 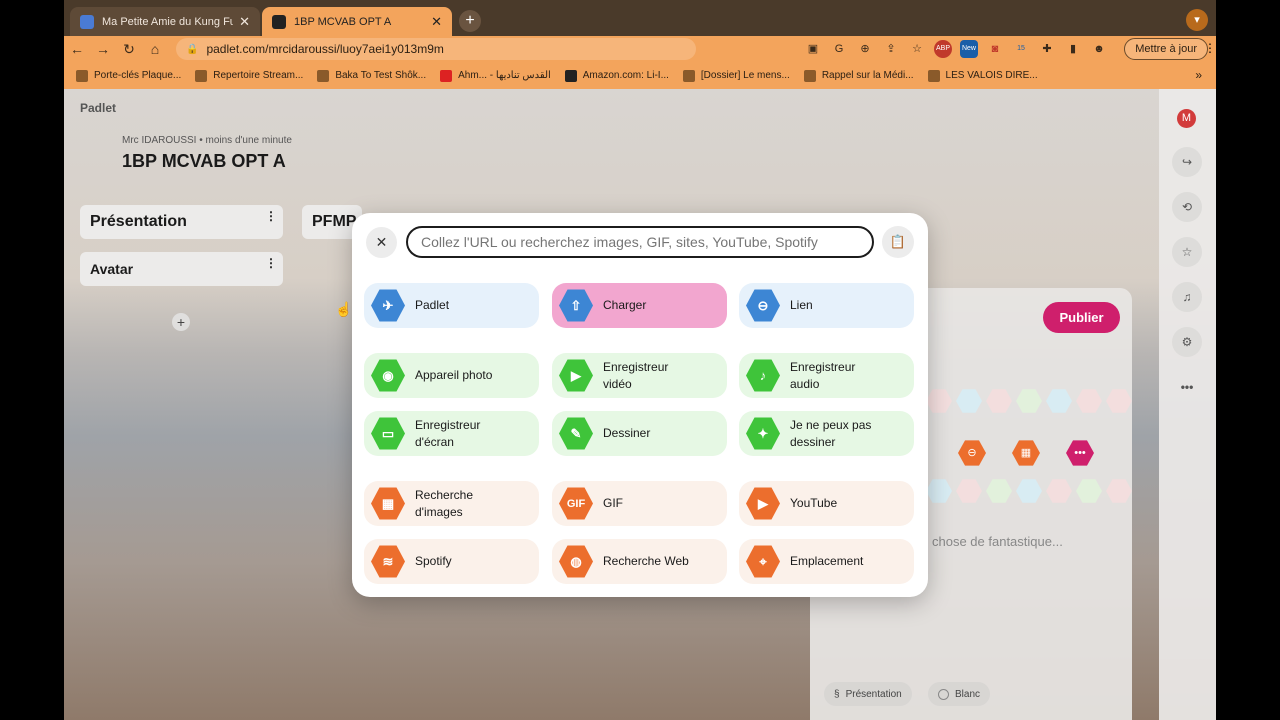 I want to click on search-input, so click(x=640, y=242).